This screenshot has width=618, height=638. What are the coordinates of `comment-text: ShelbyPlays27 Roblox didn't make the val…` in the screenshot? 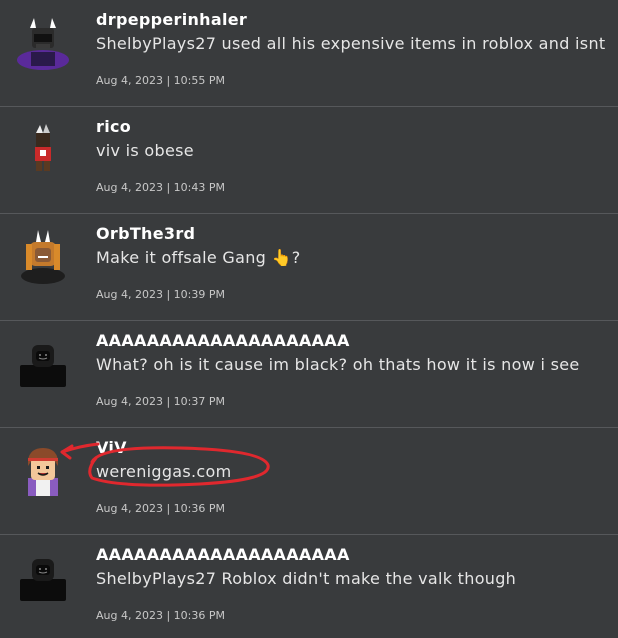 It's located at (306, 578).